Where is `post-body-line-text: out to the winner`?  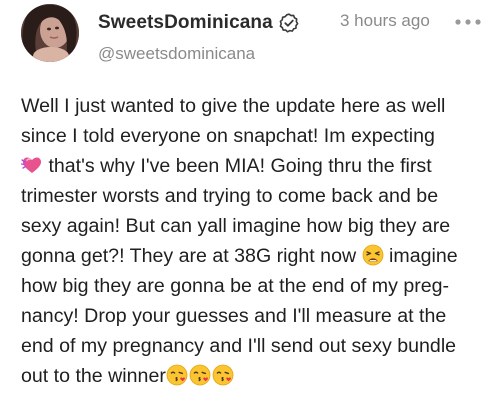
post-body-line-text: out to the winner is located at coordinates (93, 376).